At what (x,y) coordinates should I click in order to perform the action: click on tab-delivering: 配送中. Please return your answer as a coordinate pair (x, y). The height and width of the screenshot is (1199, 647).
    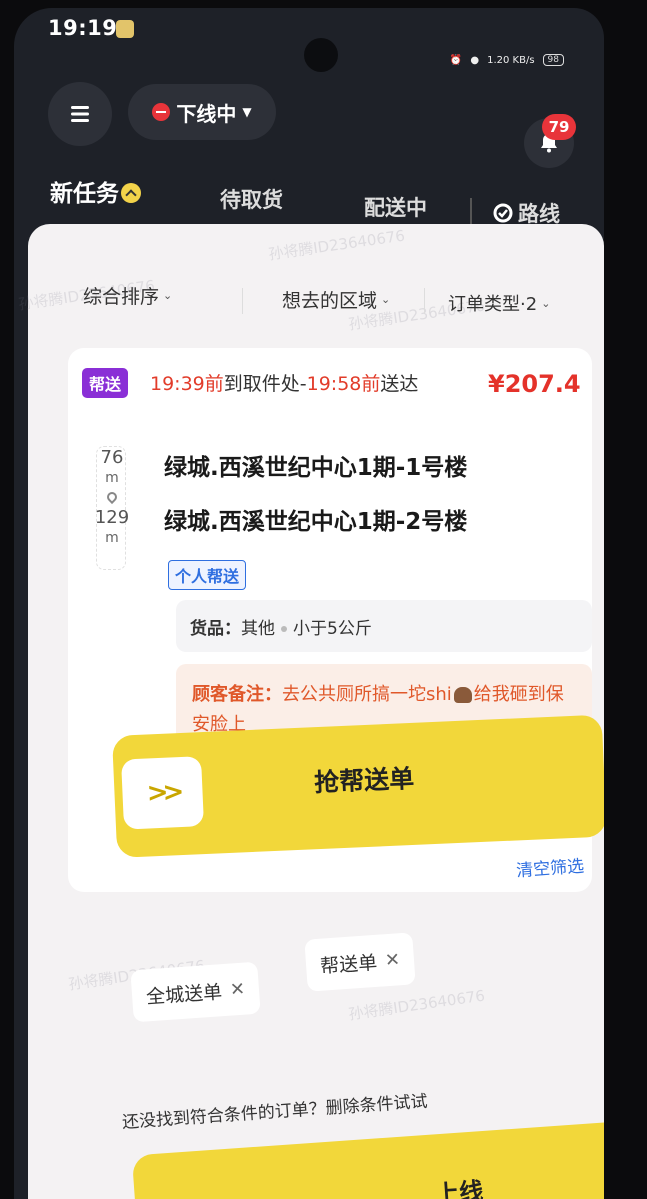
    Looking at the image, I should click on (395, 207).